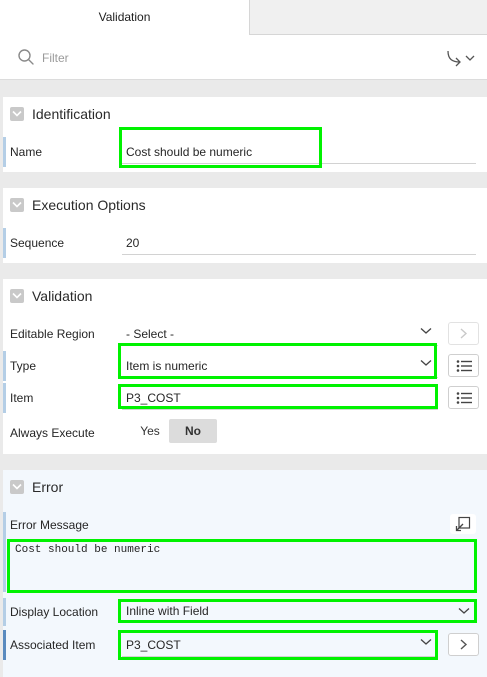 Image resolution: width=487 pixels, height=677 pixels. I want to click on associated-item-next-button, so click(463, 644).